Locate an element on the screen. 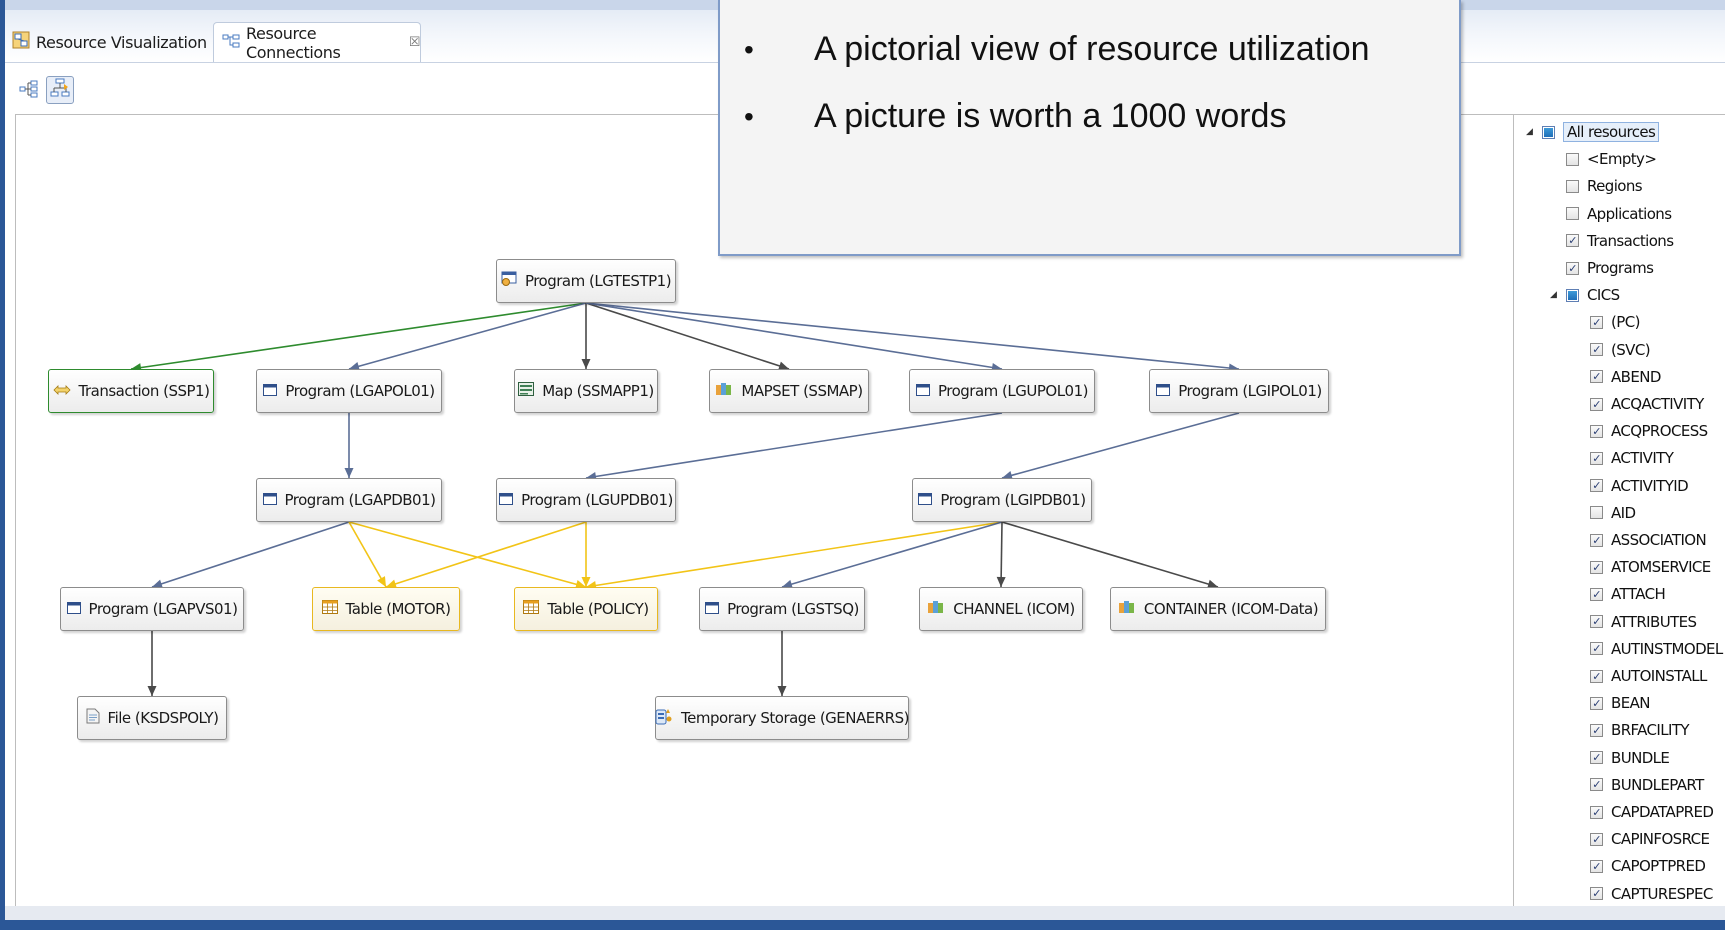 Image resolution: width=1725 pixels, height=930 pixels. tab-resource-visualization: Resource Visualization is located at coordinates (112, 42).